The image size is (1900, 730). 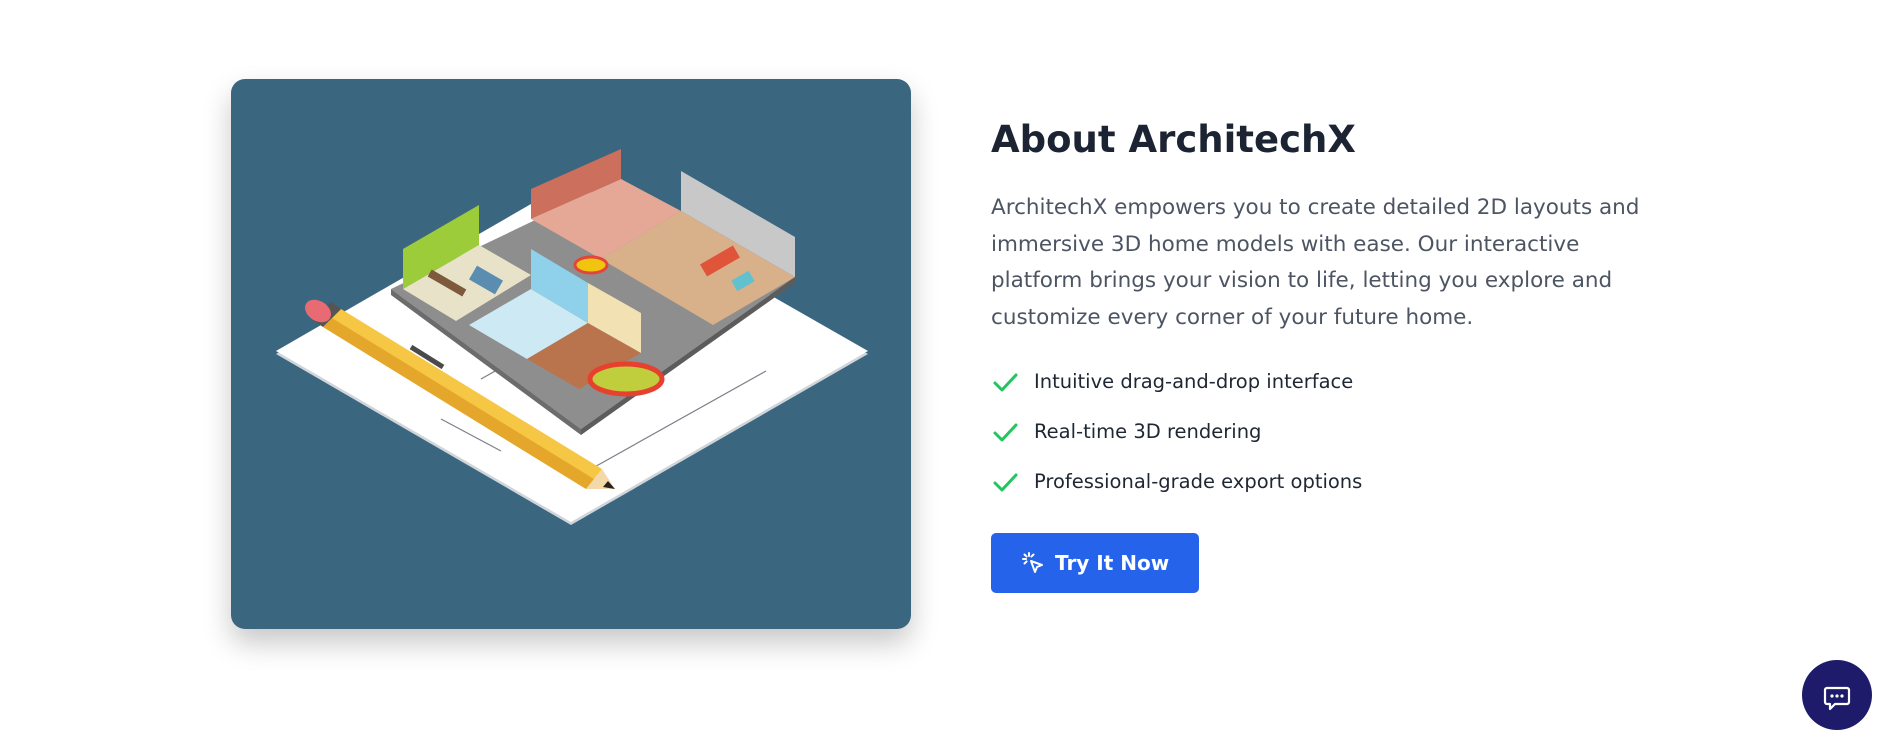 I want to click on feature-item: Intuitive drag-and-drop interface, so click(x=1331, y=382).